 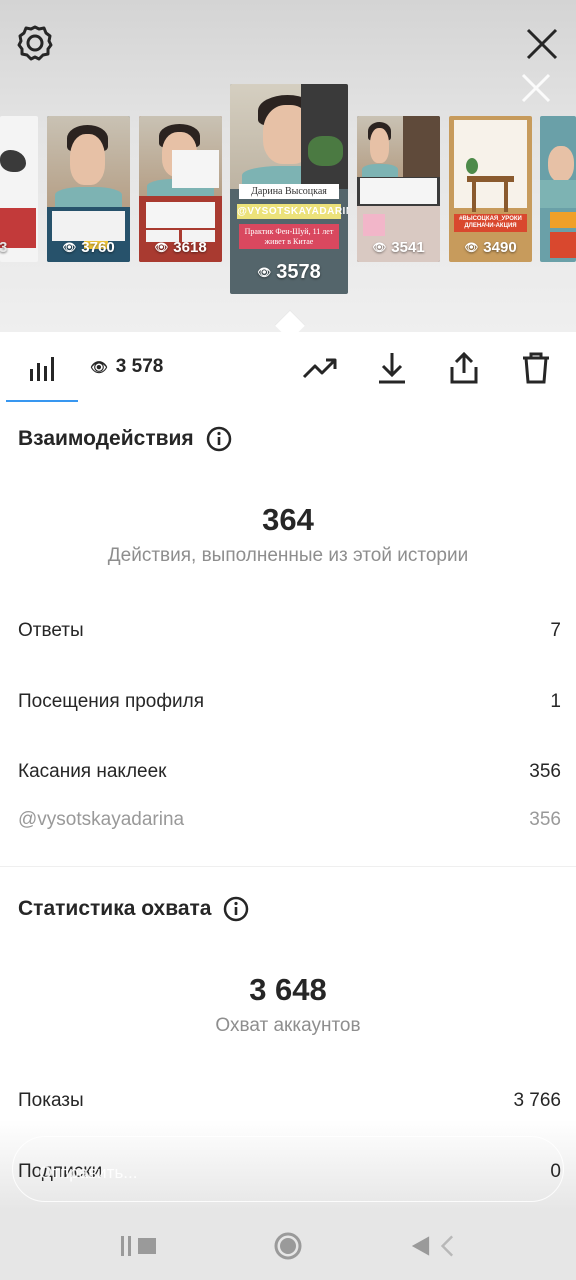 What do you see at coordinates (125, 439) in the screenshot?
I see `interactions-heading: Взаимодействия` at bounding box center [125, 439].